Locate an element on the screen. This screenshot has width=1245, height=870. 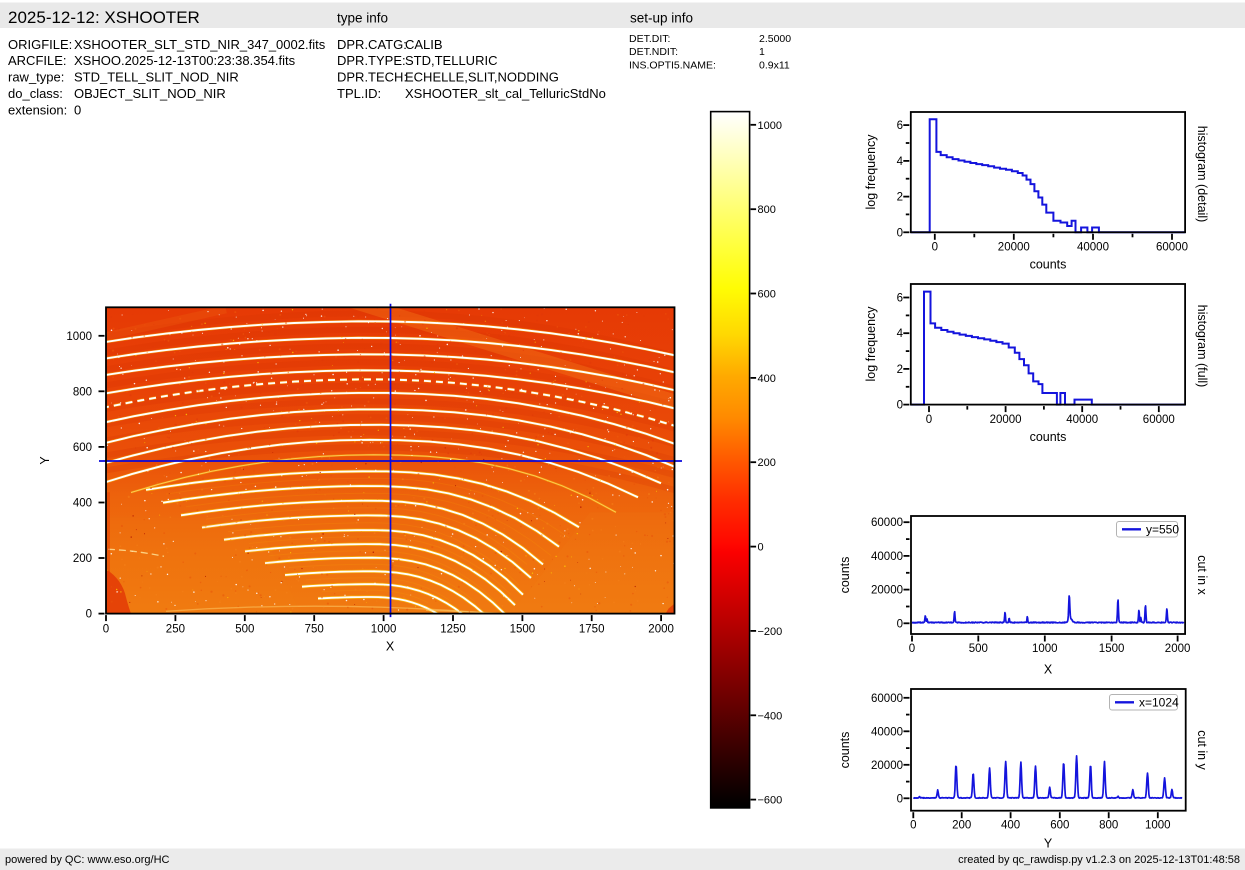
svg-text: INS.OPTI5.NAME: is located at coordinates (672, 65).